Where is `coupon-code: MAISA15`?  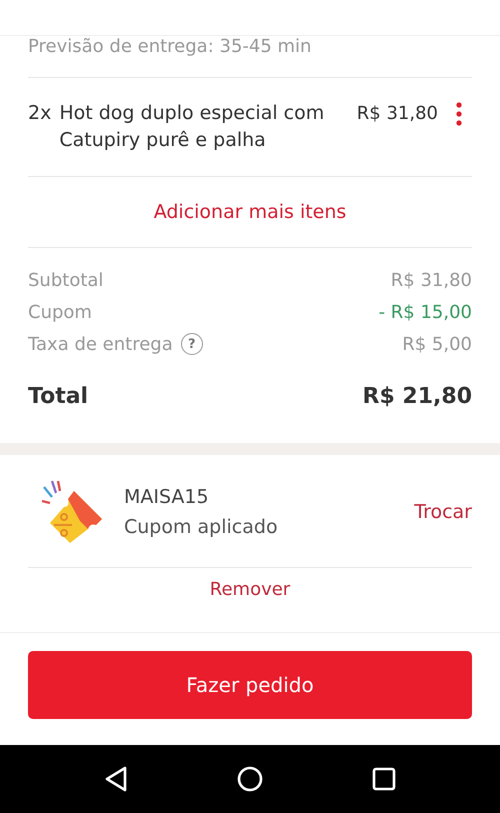
coupon-code: MAISA15 is located at coordinates (167, 497).